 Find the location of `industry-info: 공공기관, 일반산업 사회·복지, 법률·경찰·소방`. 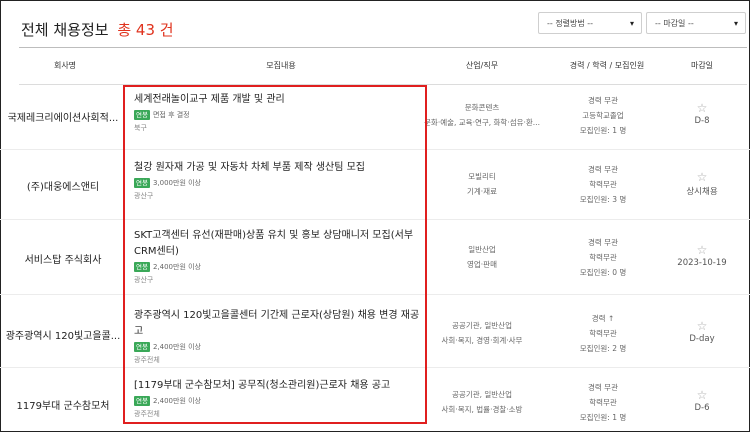

industry-info: 공공기관, 일반산업 사회·복지, 법률·경찰·소방 is located at coordinates (482, 402).